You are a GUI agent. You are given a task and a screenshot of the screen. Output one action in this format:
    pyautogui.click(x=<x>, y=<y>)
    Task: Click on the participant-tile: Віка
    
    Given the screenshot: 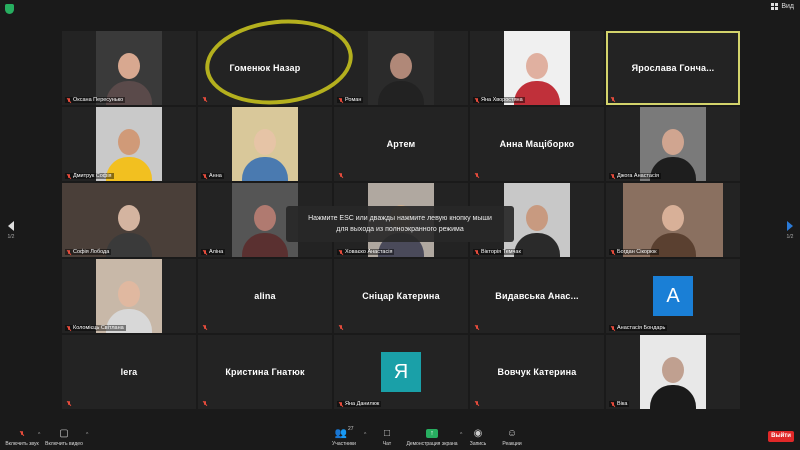 What is the action you would take?
    pyautogui.click(x=673, y=372)
    